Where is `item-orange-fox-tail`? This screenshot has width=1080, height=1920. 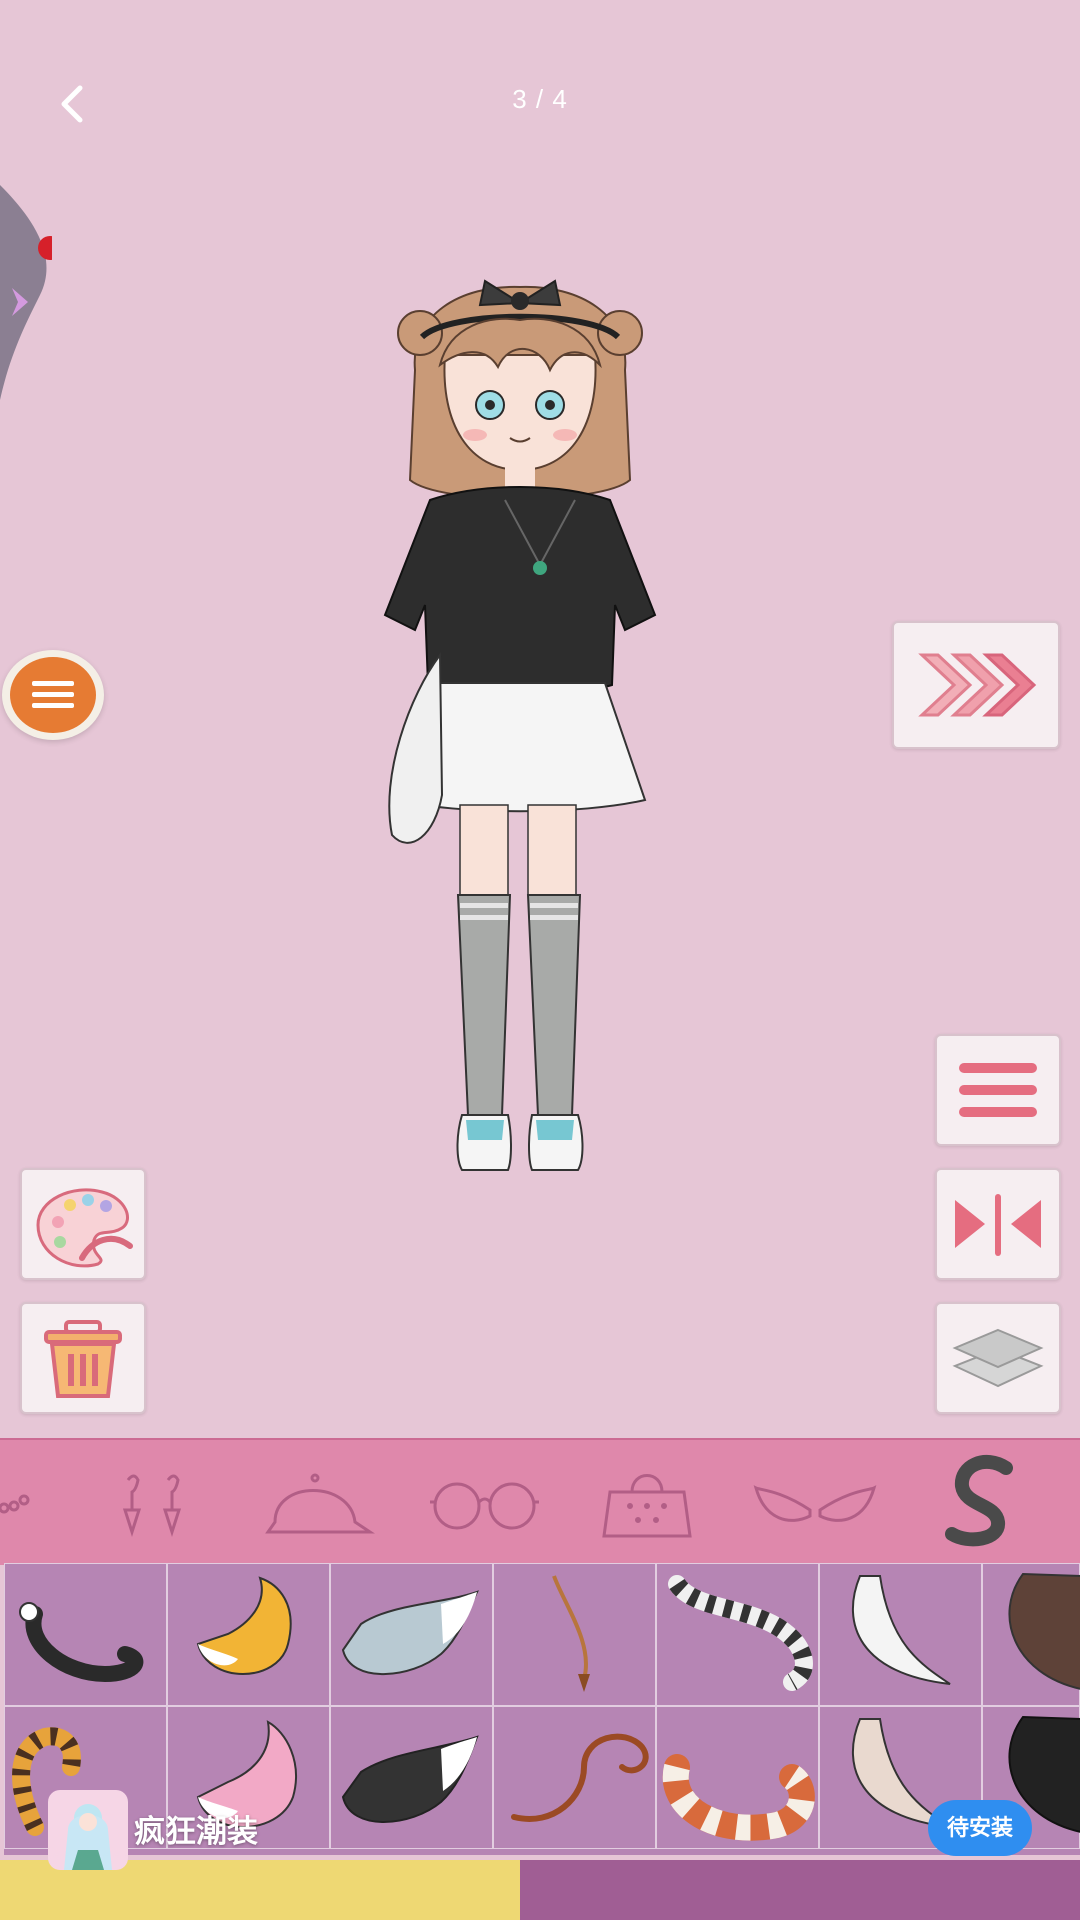
item-orange-fox-tail is located at coordinates (248, 1634).